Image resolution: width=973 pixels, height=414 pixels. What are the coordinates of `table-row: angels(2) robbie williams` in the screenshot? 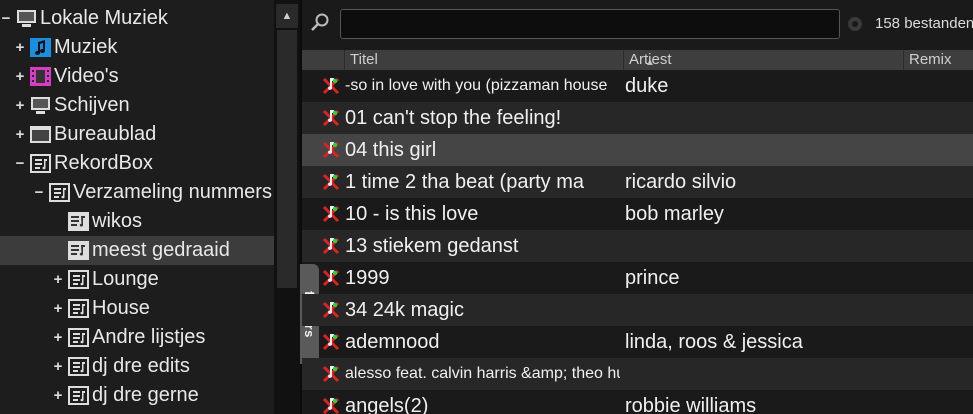 It's located at (637, 402).